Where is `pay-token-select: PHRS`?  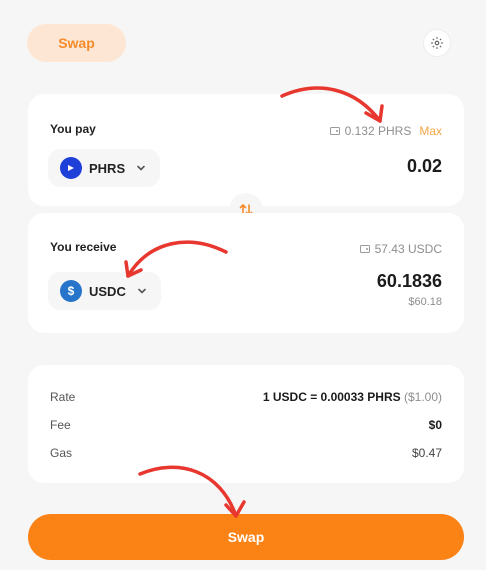
pay-token-select: PHRS is located at coordinates (104, 168).